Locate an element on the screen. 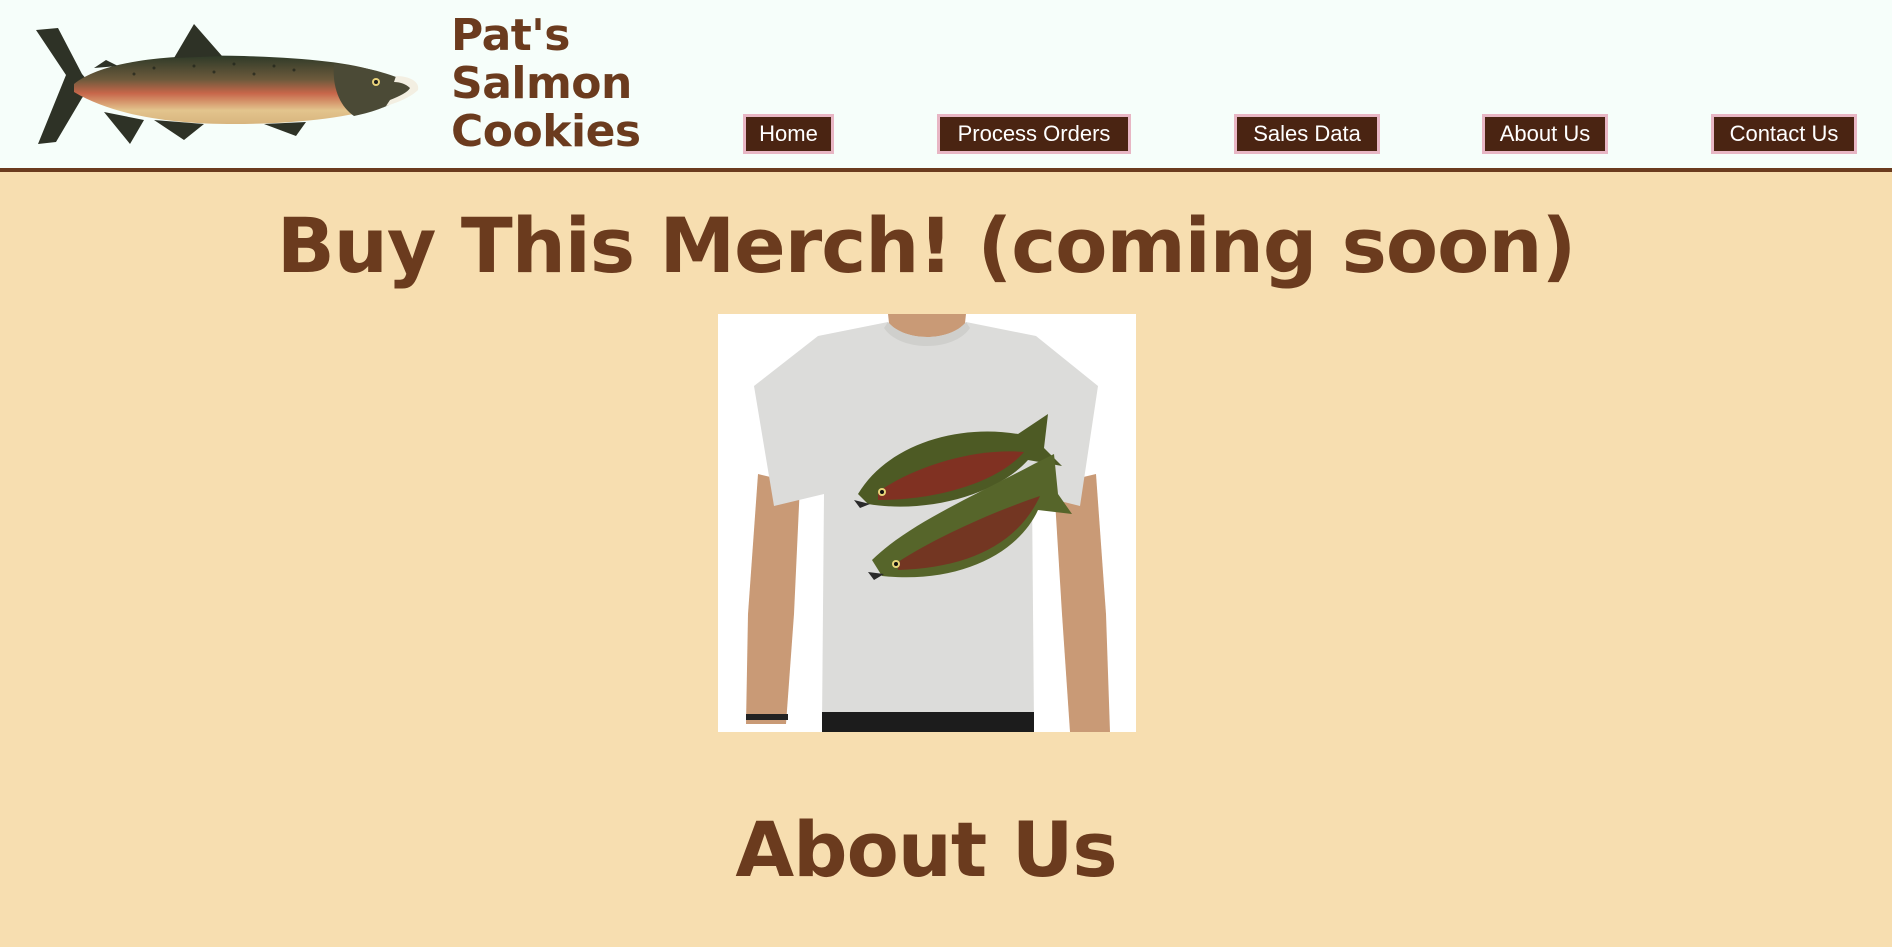  nav-home-button: Home is located at coordinates (788, 134).